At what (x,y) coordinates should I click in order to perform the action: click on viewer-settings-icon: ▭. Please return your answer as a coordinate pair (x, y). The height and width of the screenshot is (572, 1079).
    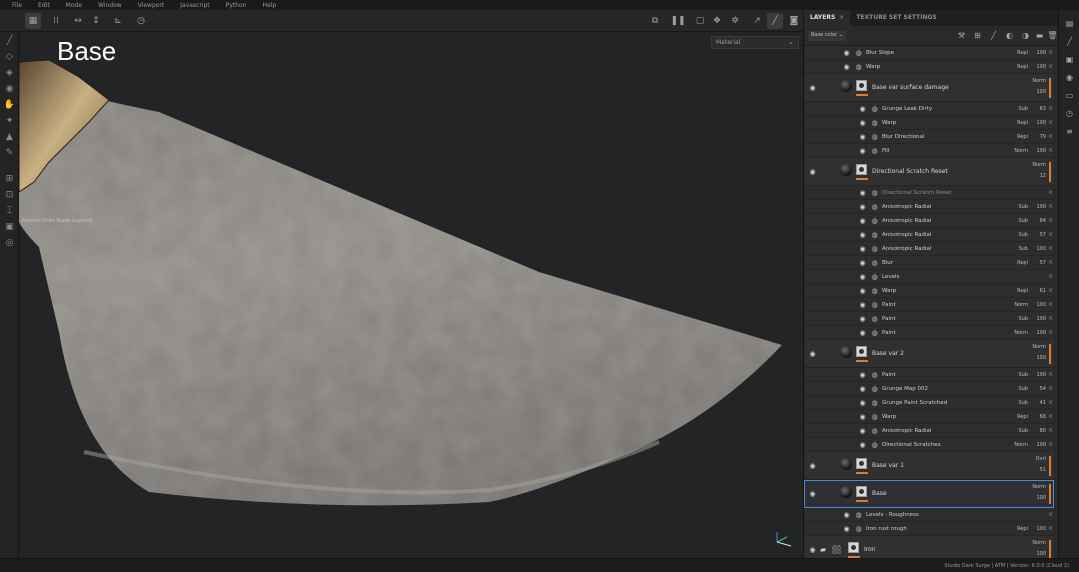
    Looking at the image, I should click on (1069, 95).